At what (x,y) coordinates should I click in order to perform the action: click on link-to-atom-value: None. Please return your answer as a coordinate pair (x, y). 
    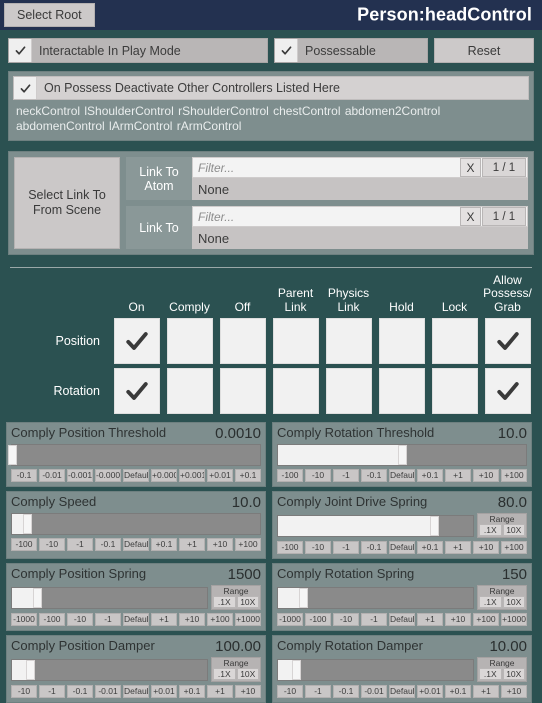
    Looking at the image, I should click on (360, 189).